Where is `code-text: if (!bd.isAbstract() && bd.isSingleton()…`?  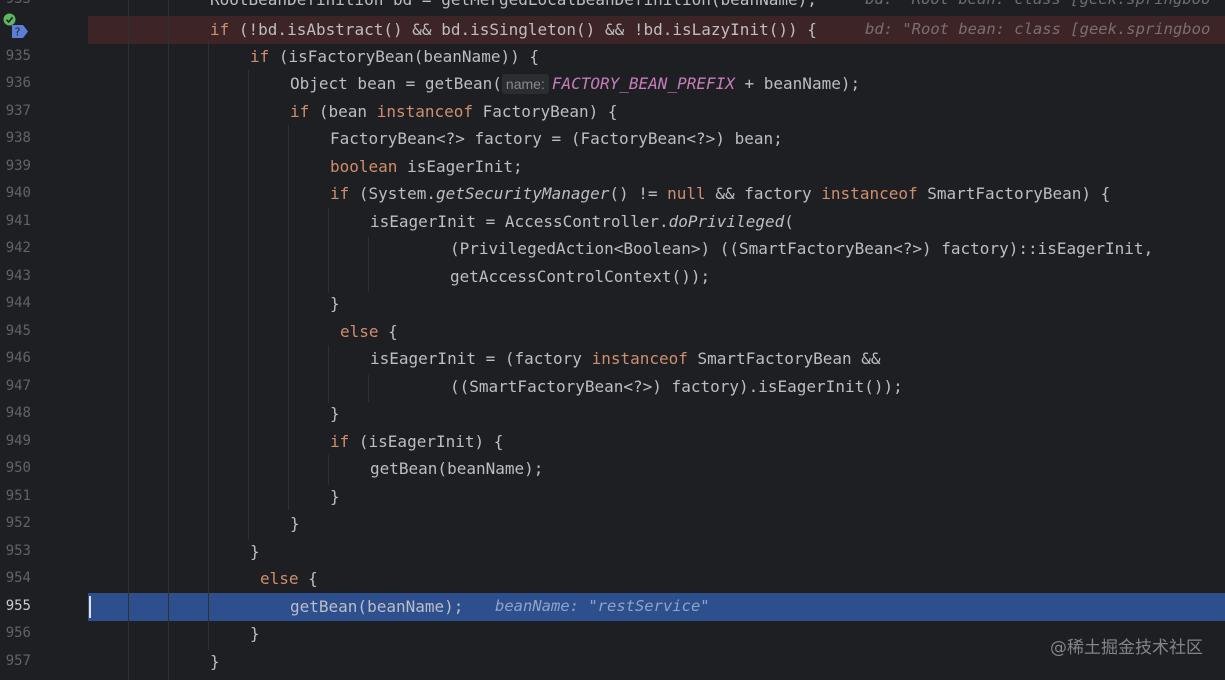 code-text: if (!bd.isAbstract() && bd.isSingleton()… is located at coordinates (513, 30).